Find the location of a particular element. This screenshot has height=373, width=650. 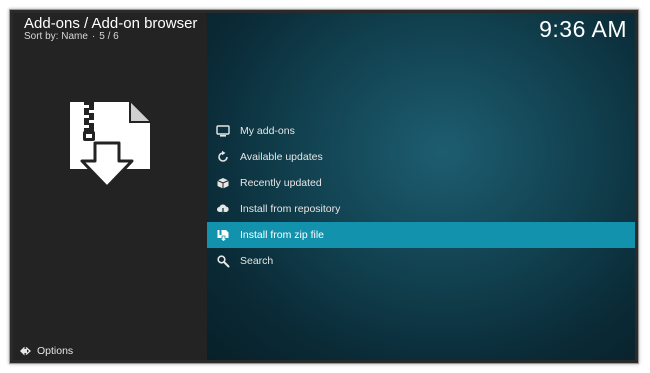

sort-label: Sort by: Name is located at coordinates (56, 36).